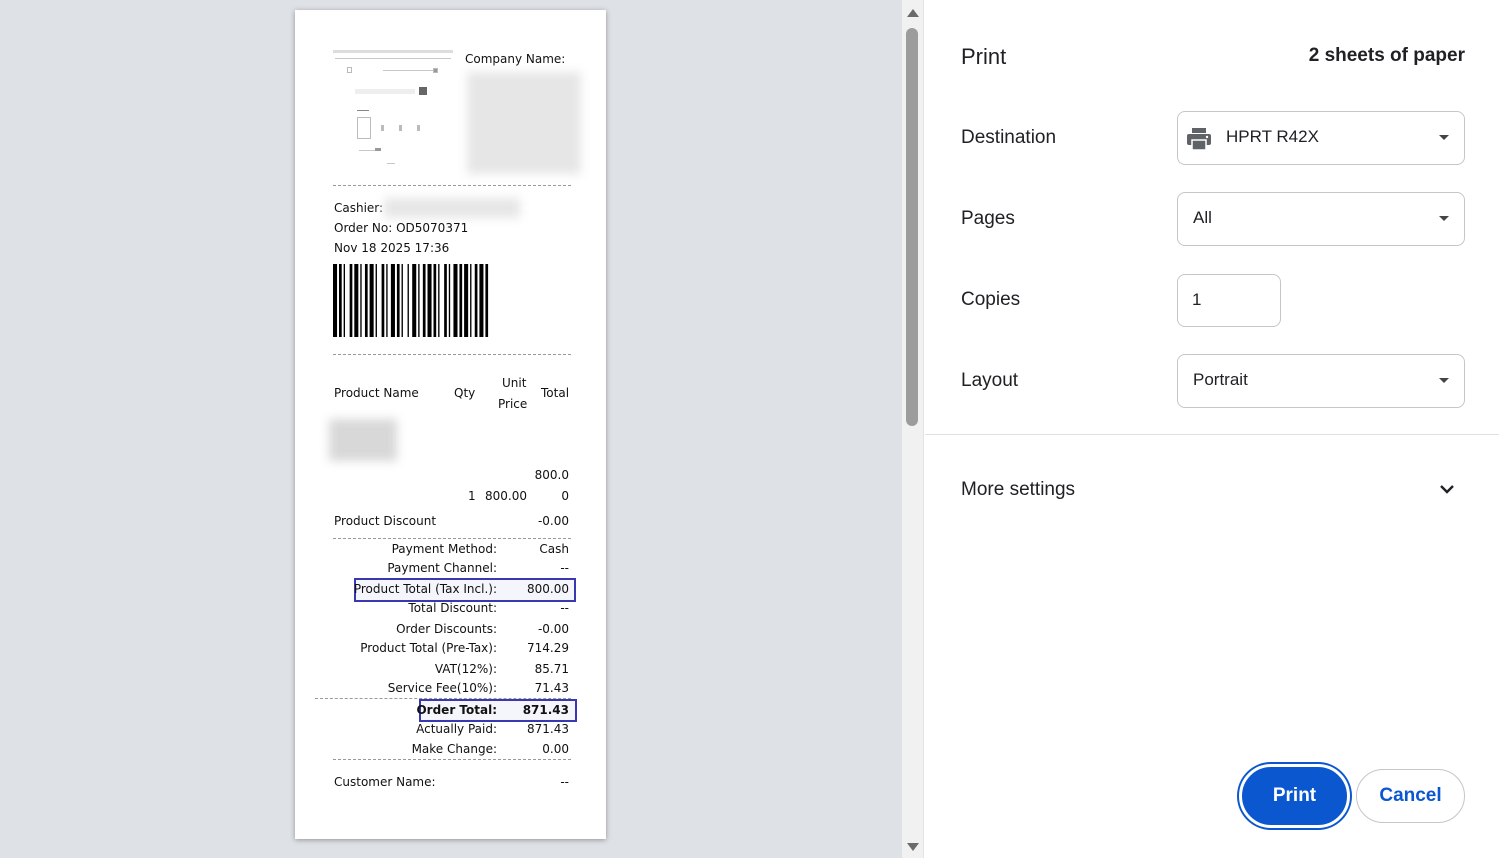 Image resolution: width=1499 pixels, height=858 pixels. What do you see at coordinates (913, 13) in the screenshot?
I see `scroll-up-arrow-icon` at bounding box center [913, 13].